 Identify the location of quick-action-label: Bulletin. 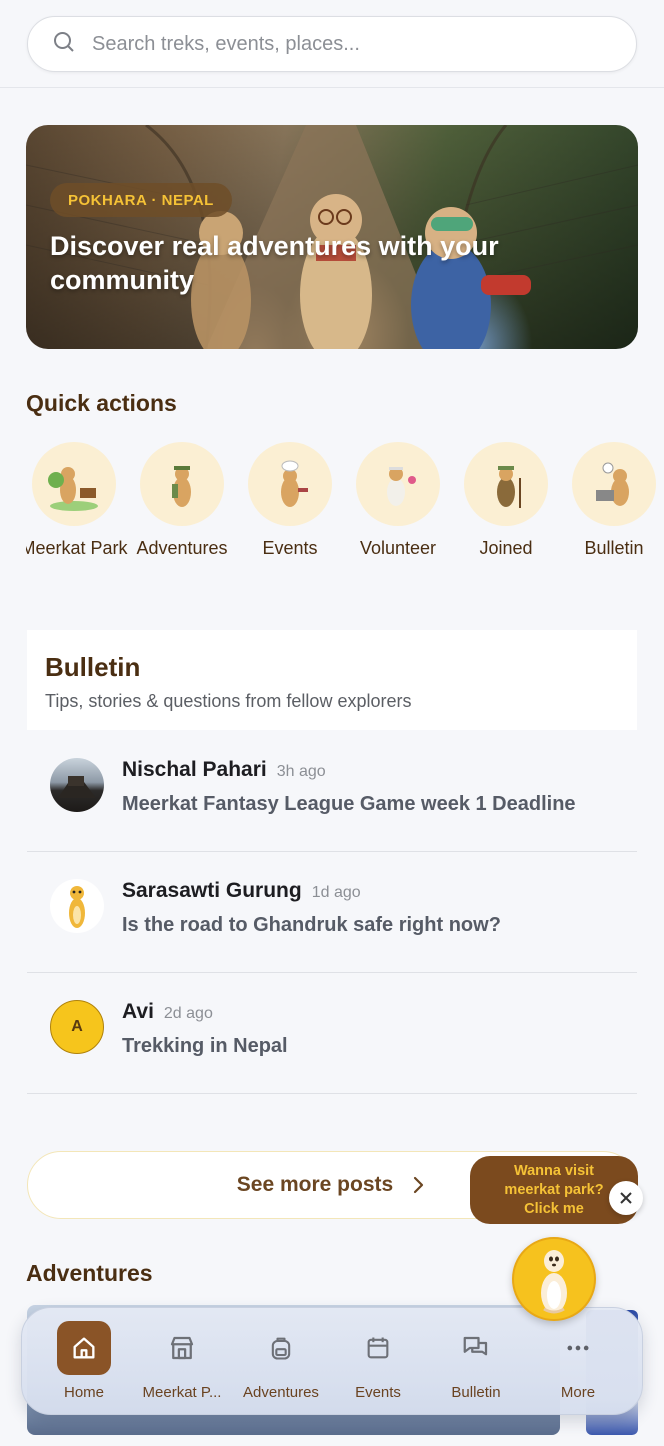
(614, 548).